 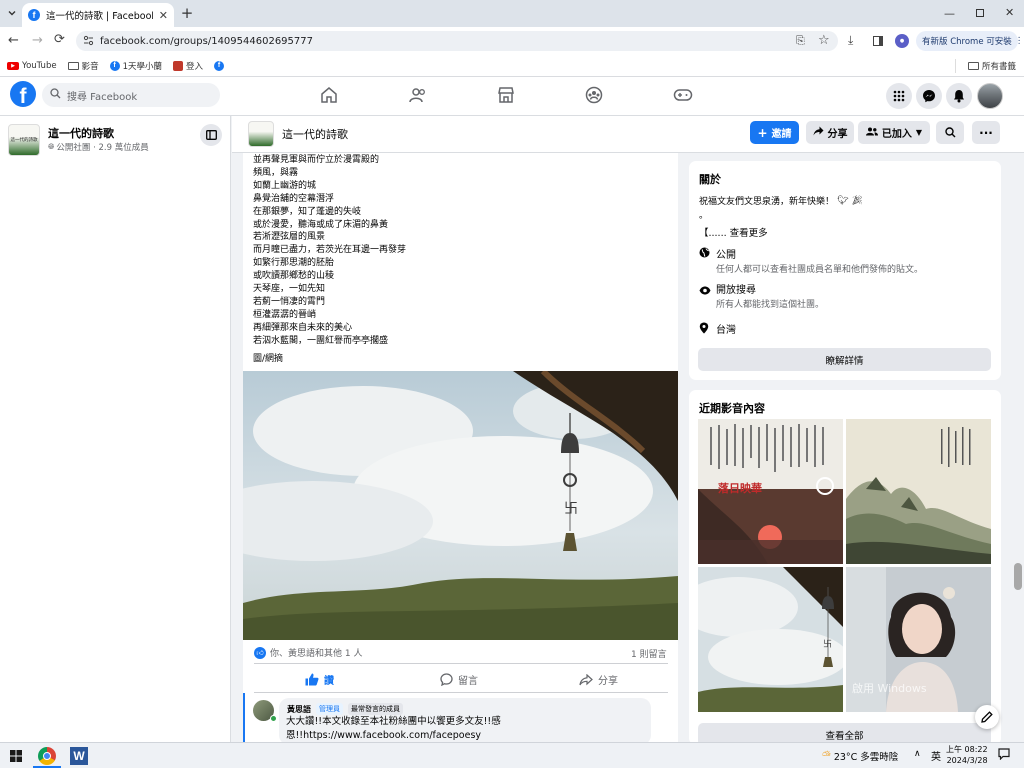 What do you see at coordinates (929, 96) in the screenshot?
I see `messenger-icon` at bounding box center [929, 96].